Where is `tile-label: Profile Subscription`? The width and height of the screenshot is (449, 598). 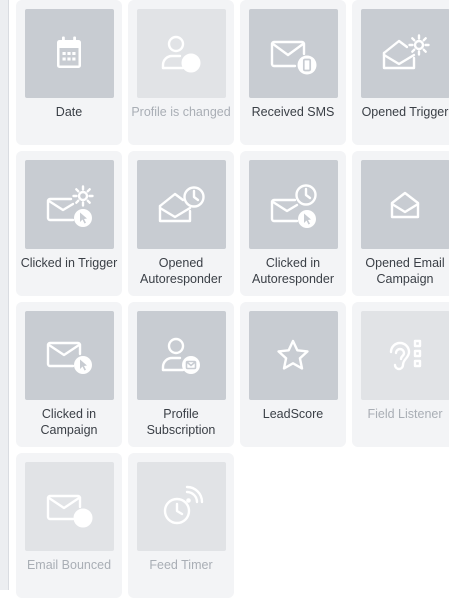 tile-label: Profile Subscription is located at coordinates (181, 422).